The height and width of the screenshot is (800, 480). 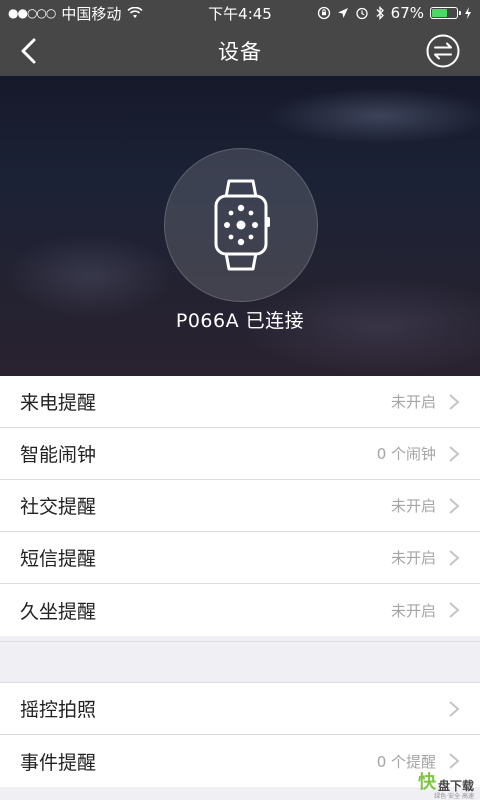 I want to click on nav-bar: 设备, so click(x=240, y=51).